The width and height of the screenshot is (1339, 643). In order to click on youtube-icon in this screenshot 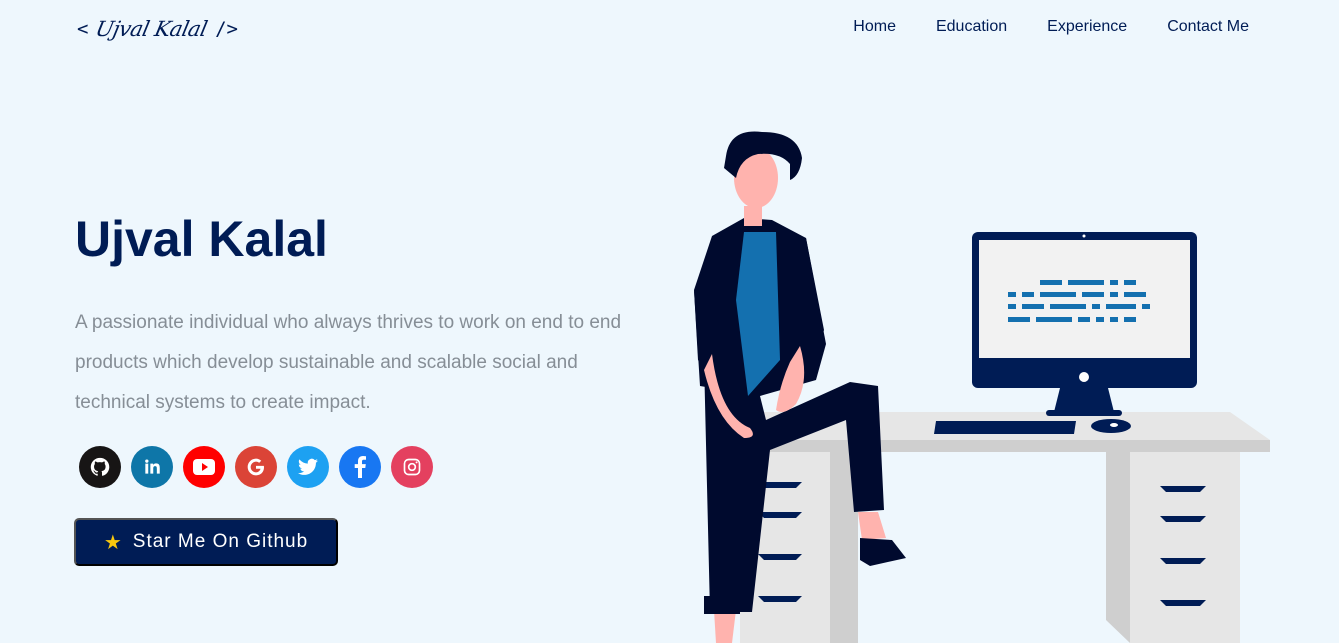, I will do `click(204, 467)`.